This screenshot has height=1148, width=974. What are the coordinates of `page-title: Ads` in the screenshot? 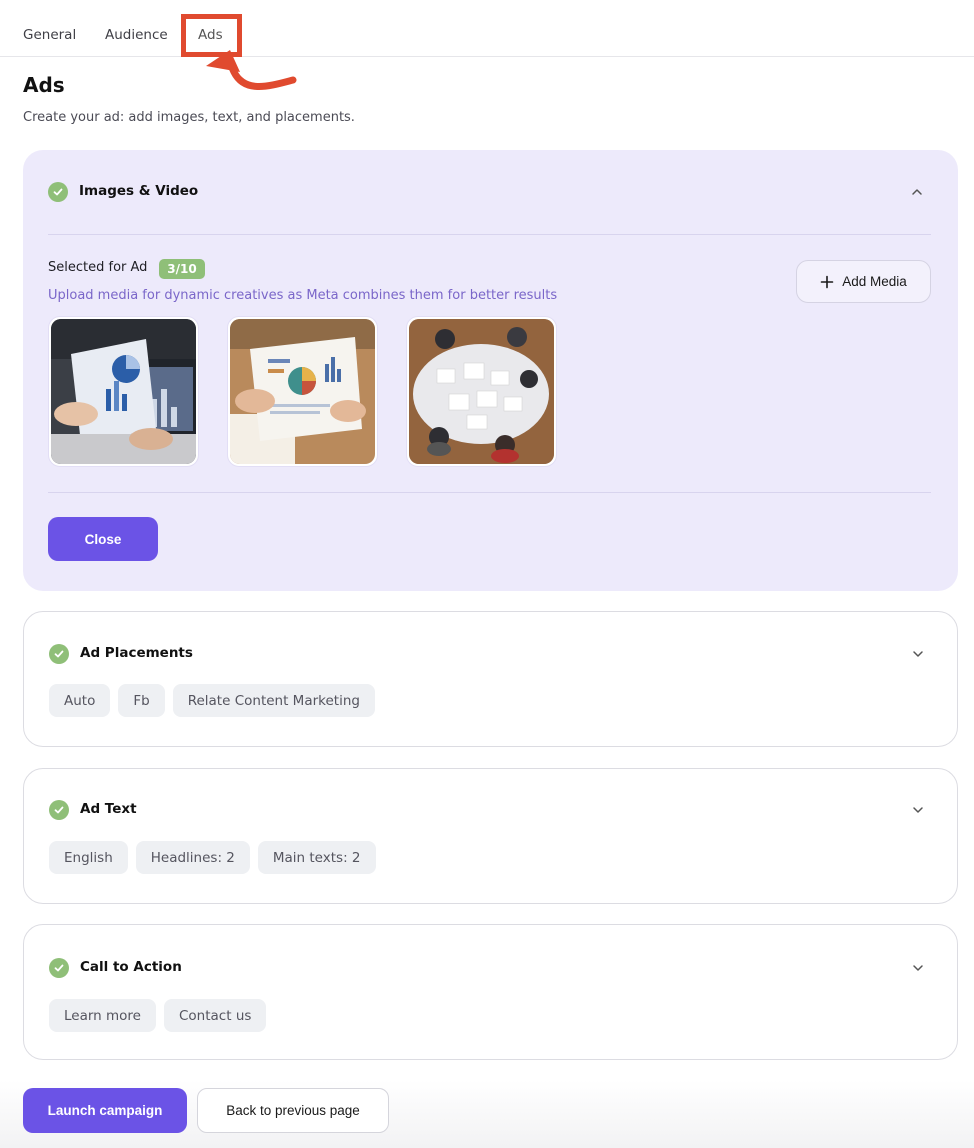 It's located at (44, 85).